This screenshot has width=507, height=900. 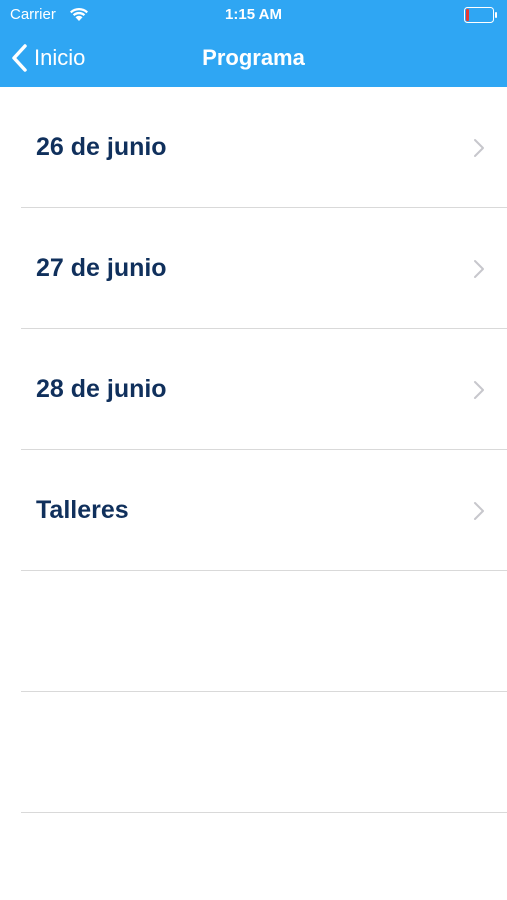 What do you see at coordinates (101, 389) in the screenshot?
I see `list-item-label: 28 de junio` at bounding box center [101, 389].